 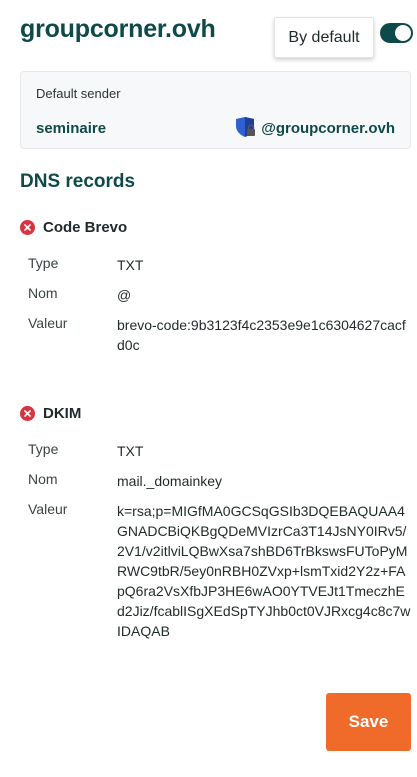 What do you see at coordinates (71, 128) in the screenshot?
I see `sender-name: seminaire` at bounding box center [71, 128].